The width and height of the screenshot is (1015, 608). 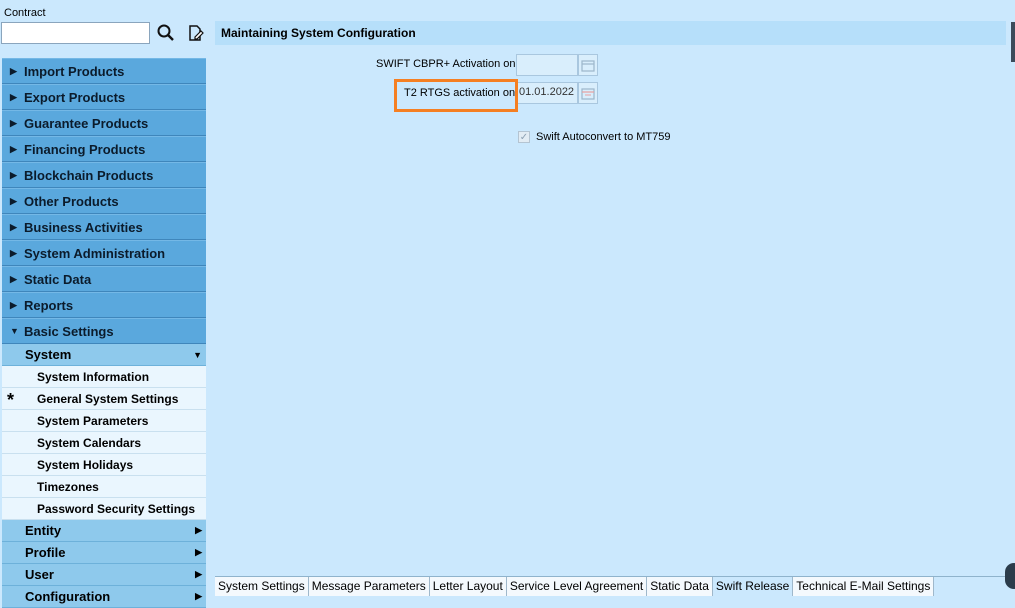 What do you see at coordinates (104, 575) in the screenshot?
I see `submenu-user: User ▶` at bounding box center [104, 575].